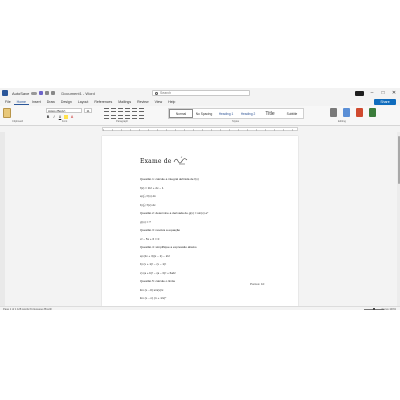 This screenshot has height=400, width=400. Describe the element at coordinates (127, 110) in the screenshot. I see `decrease-indent-icon` at that location.